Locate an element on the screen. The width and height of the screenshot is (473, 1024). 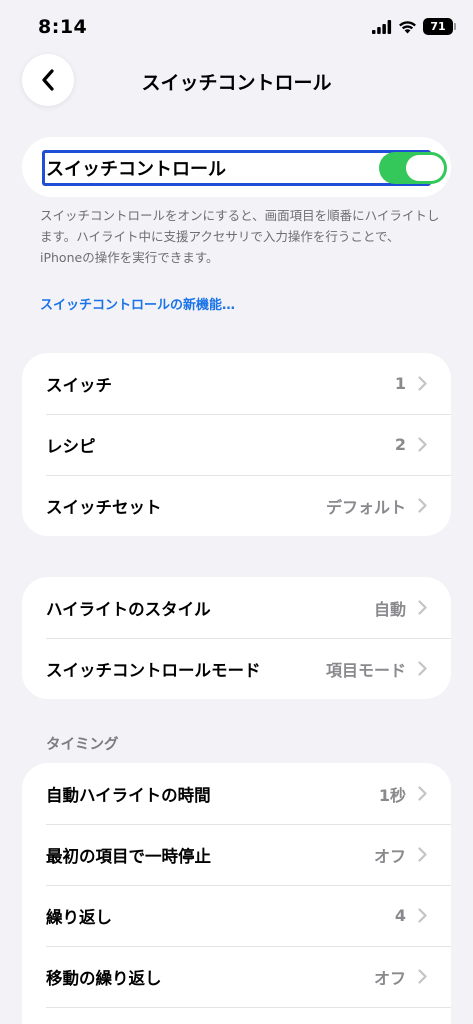
row-switch-control-mode: スイッチコントロールモード 項目モード is located at coordinates (236, 668).